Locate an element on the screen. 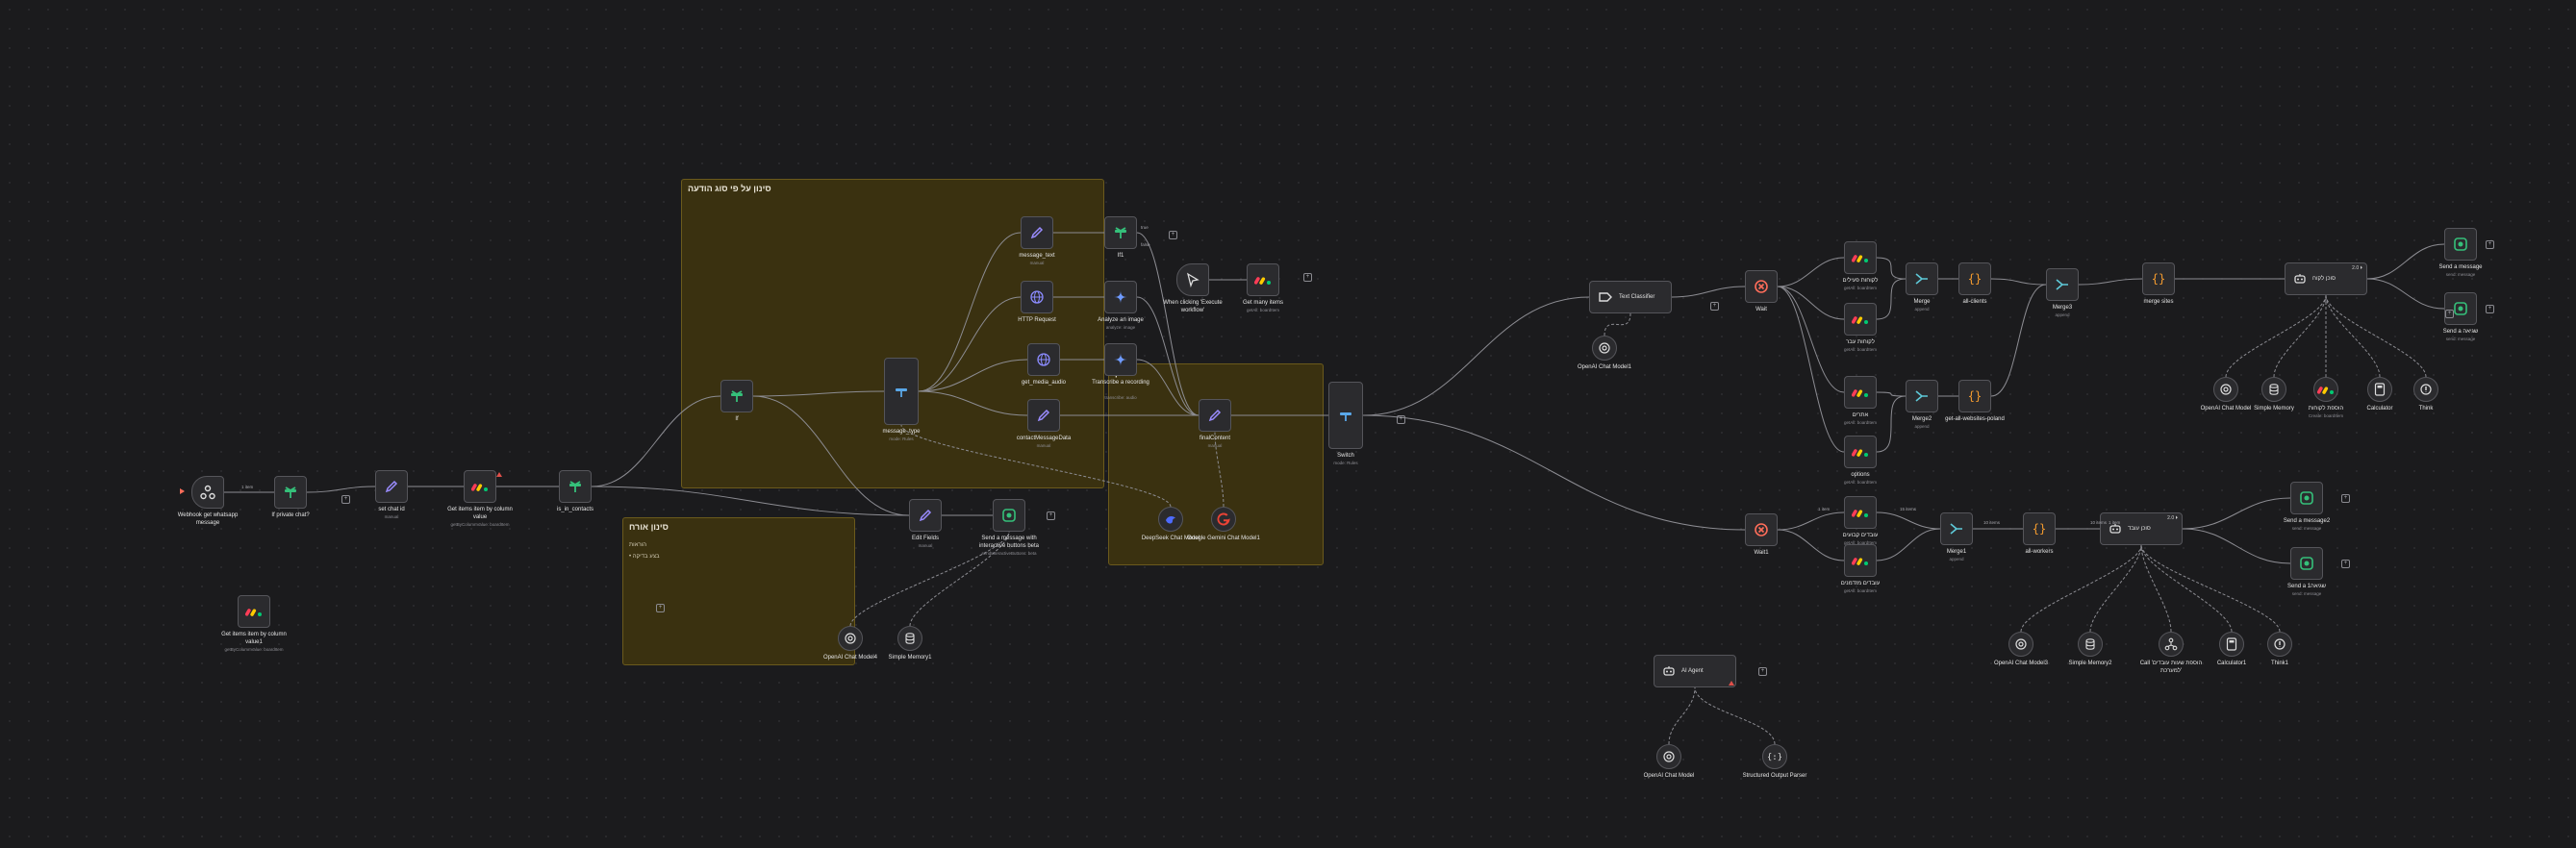 The width and height of the screenshot is (2576, 848). node-send-msg-b is located at coordinates (2460, 308).